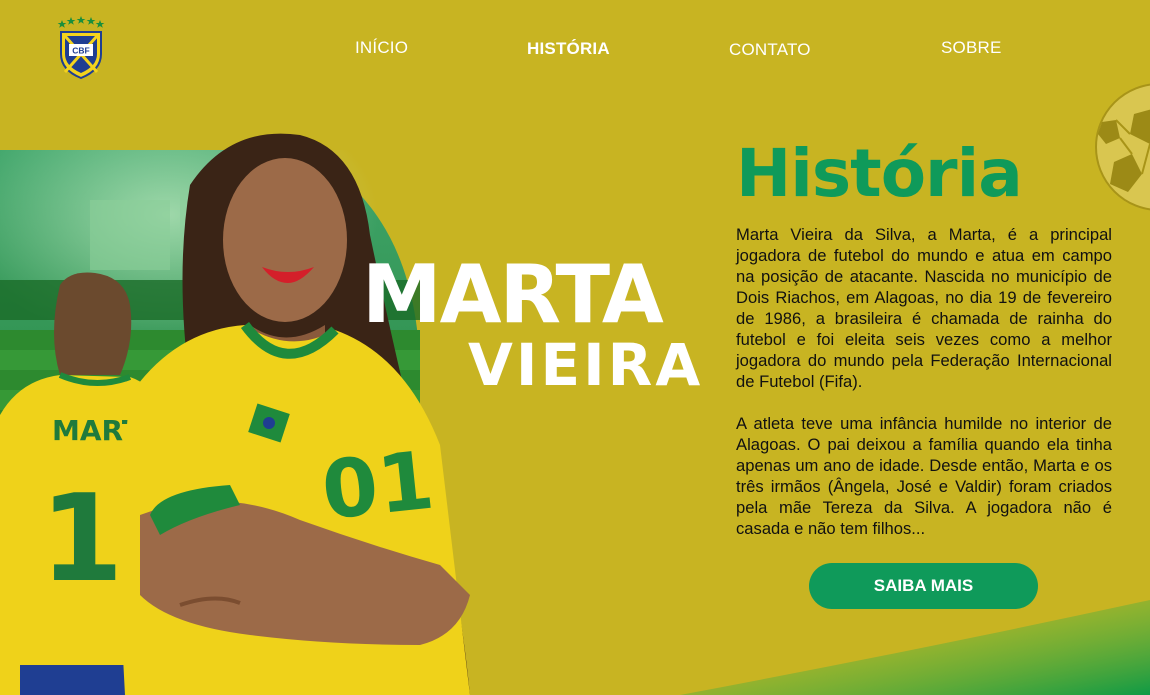 Image resolution: width=1150 pixels, height=695 pixels. What do you see at coordinates (378, 486) in the screenshot?
I see `svg-text: 01` at bounding box center [378, 486].